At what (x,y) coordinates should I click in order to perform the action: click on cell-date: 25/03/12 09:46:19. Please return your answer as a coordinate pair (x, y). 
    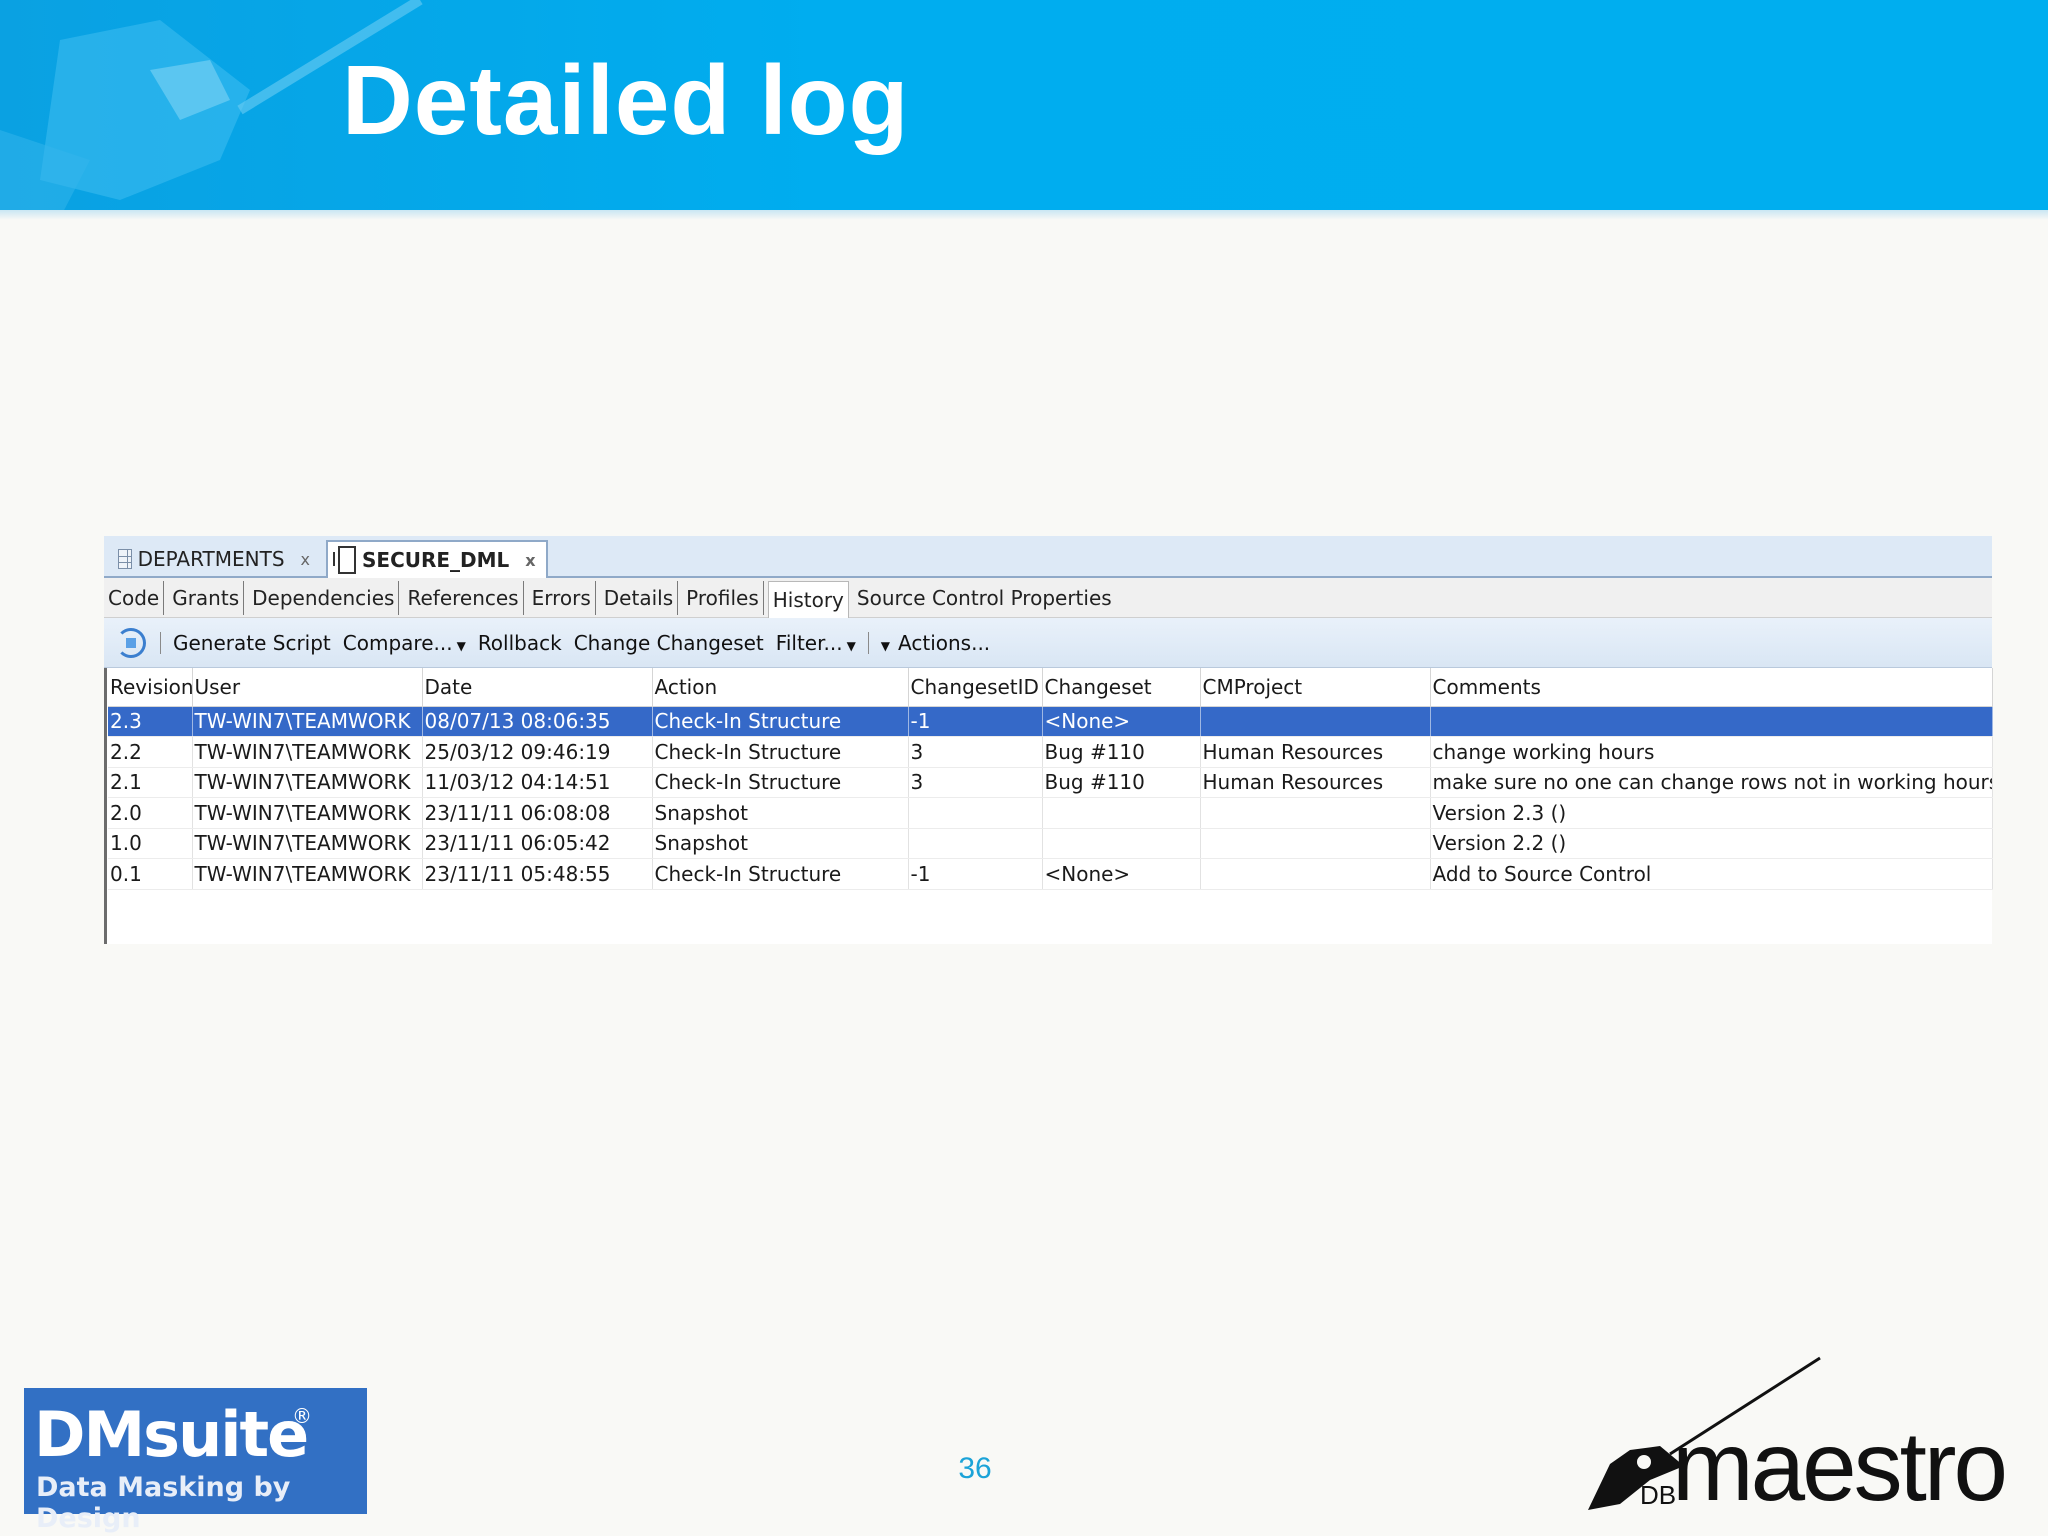
    Looking at the image, I should click on (537, 752).